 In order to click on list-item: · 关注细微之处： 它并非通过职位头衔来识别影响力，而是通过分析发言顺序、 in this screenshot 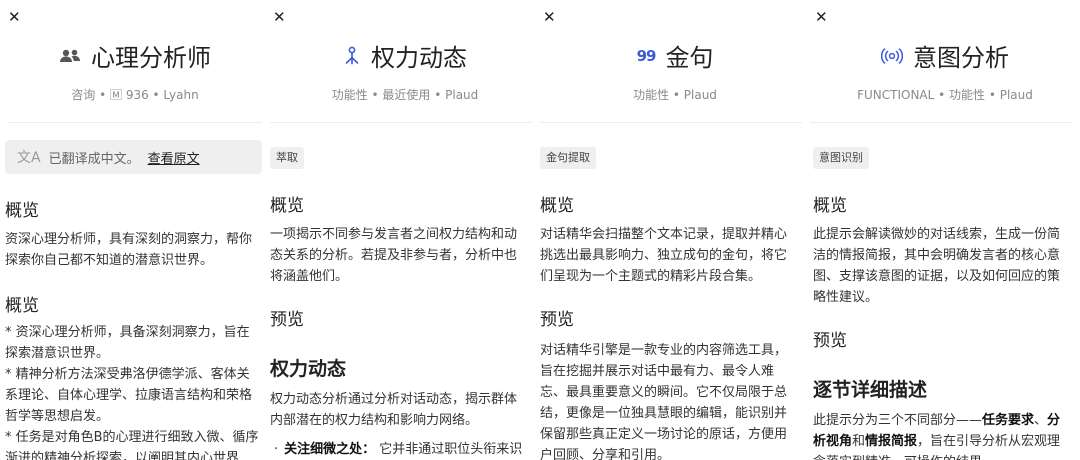, I will do `click(399, 449)`.